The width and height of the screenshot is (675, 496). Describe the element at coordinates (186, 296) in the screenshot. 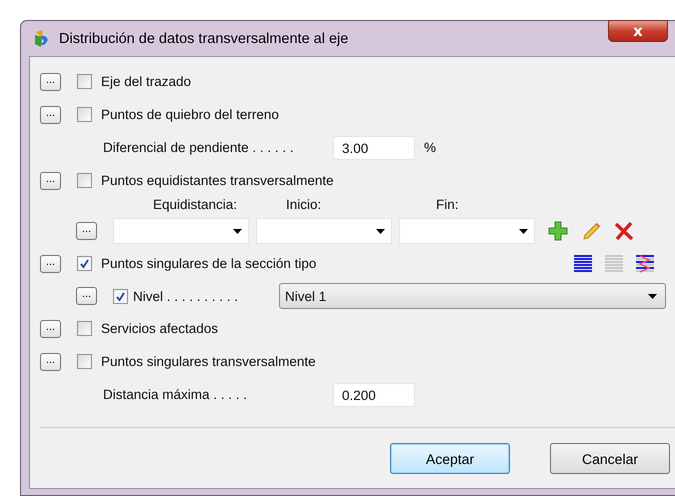

I see `checkbox-label: Nivel . . . . . . . . . .` at that location.